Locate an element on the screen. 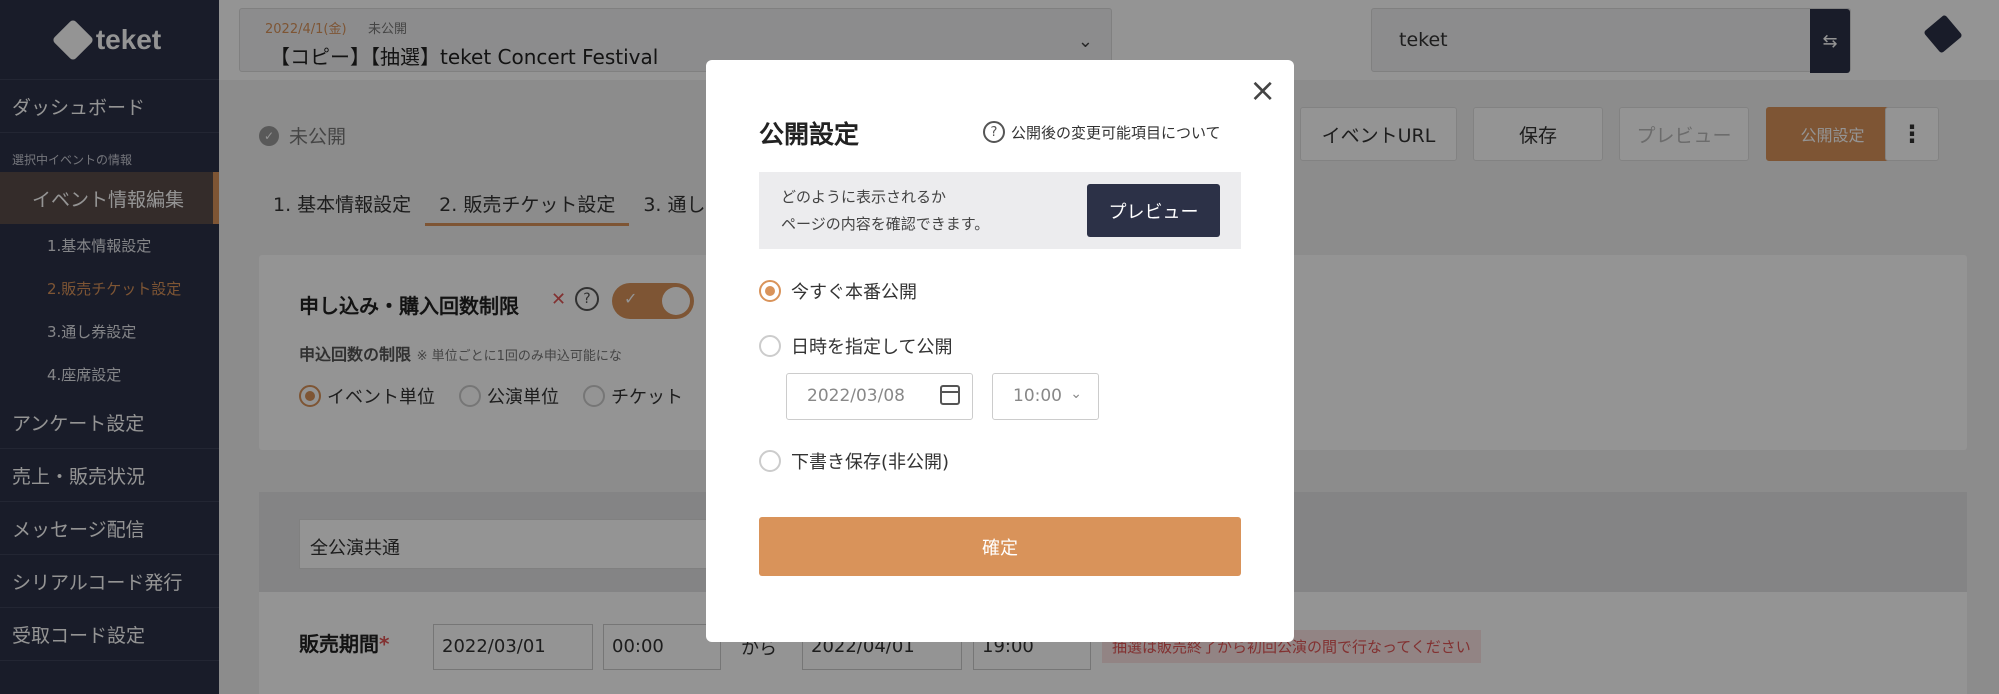  radio-publish-scheduled: 日時を指定して公開 is located at coordinates (855, 346).